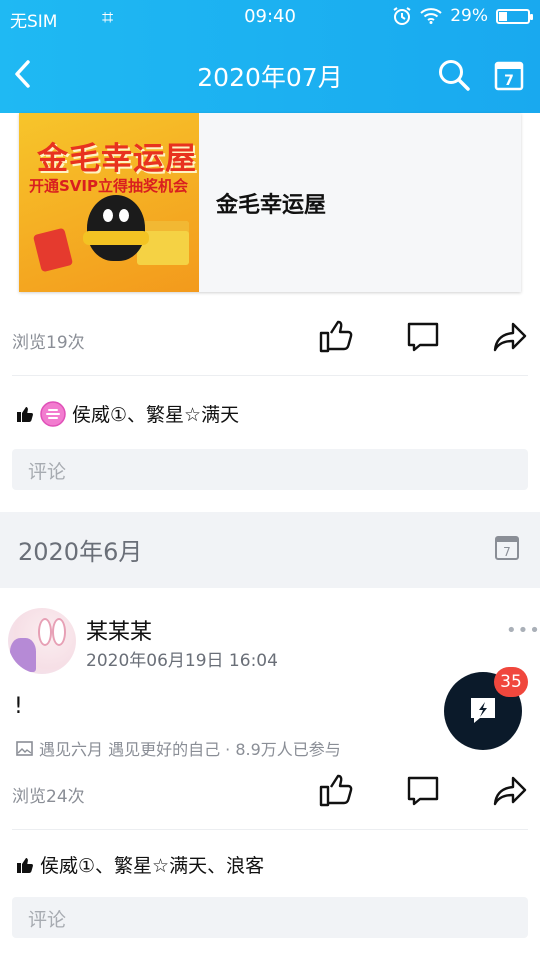 The height and width of the screenshot is (960, 540). Describe the element at coordinates (469, 16) in the screenshot. I see `battery-percent: 29%` at that location.